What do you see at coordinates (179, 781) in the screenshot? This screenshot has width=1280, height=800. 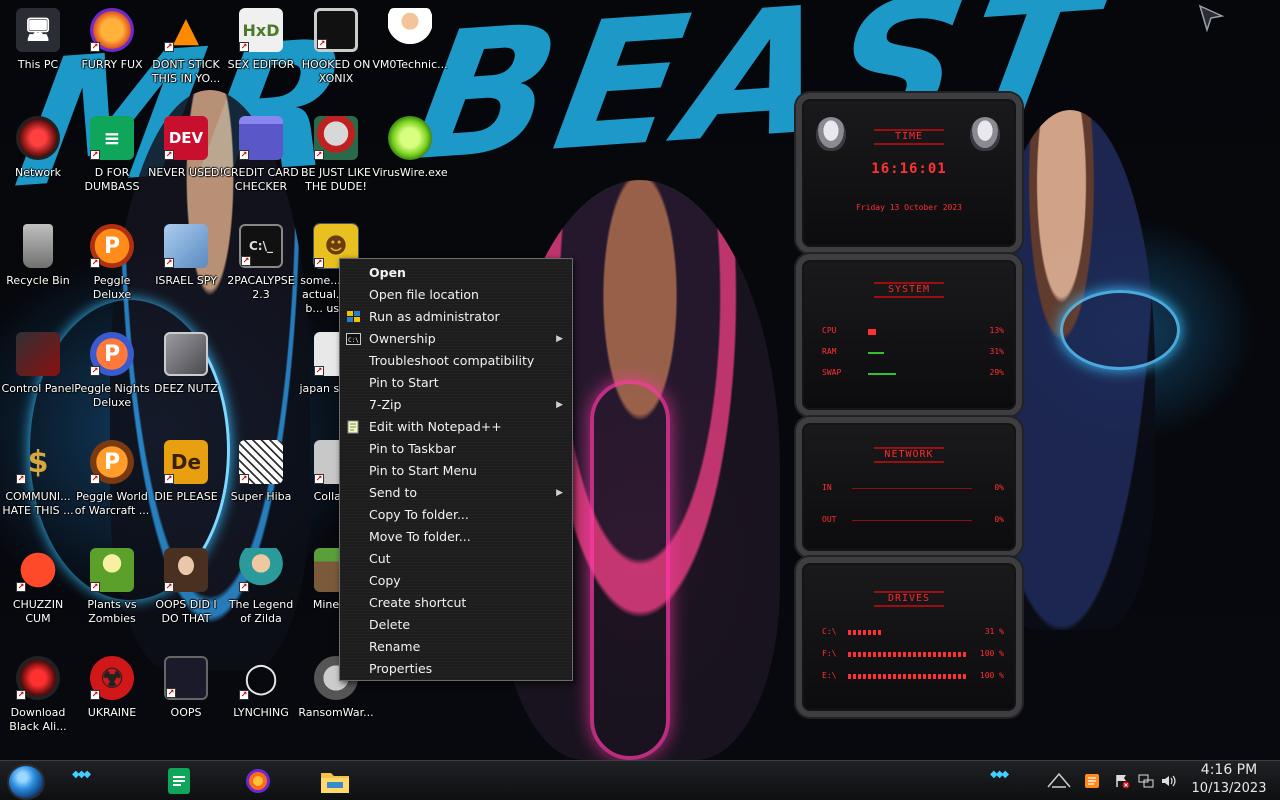 I see `taskbar-app-google-docs` at bounding box center [179, 781].